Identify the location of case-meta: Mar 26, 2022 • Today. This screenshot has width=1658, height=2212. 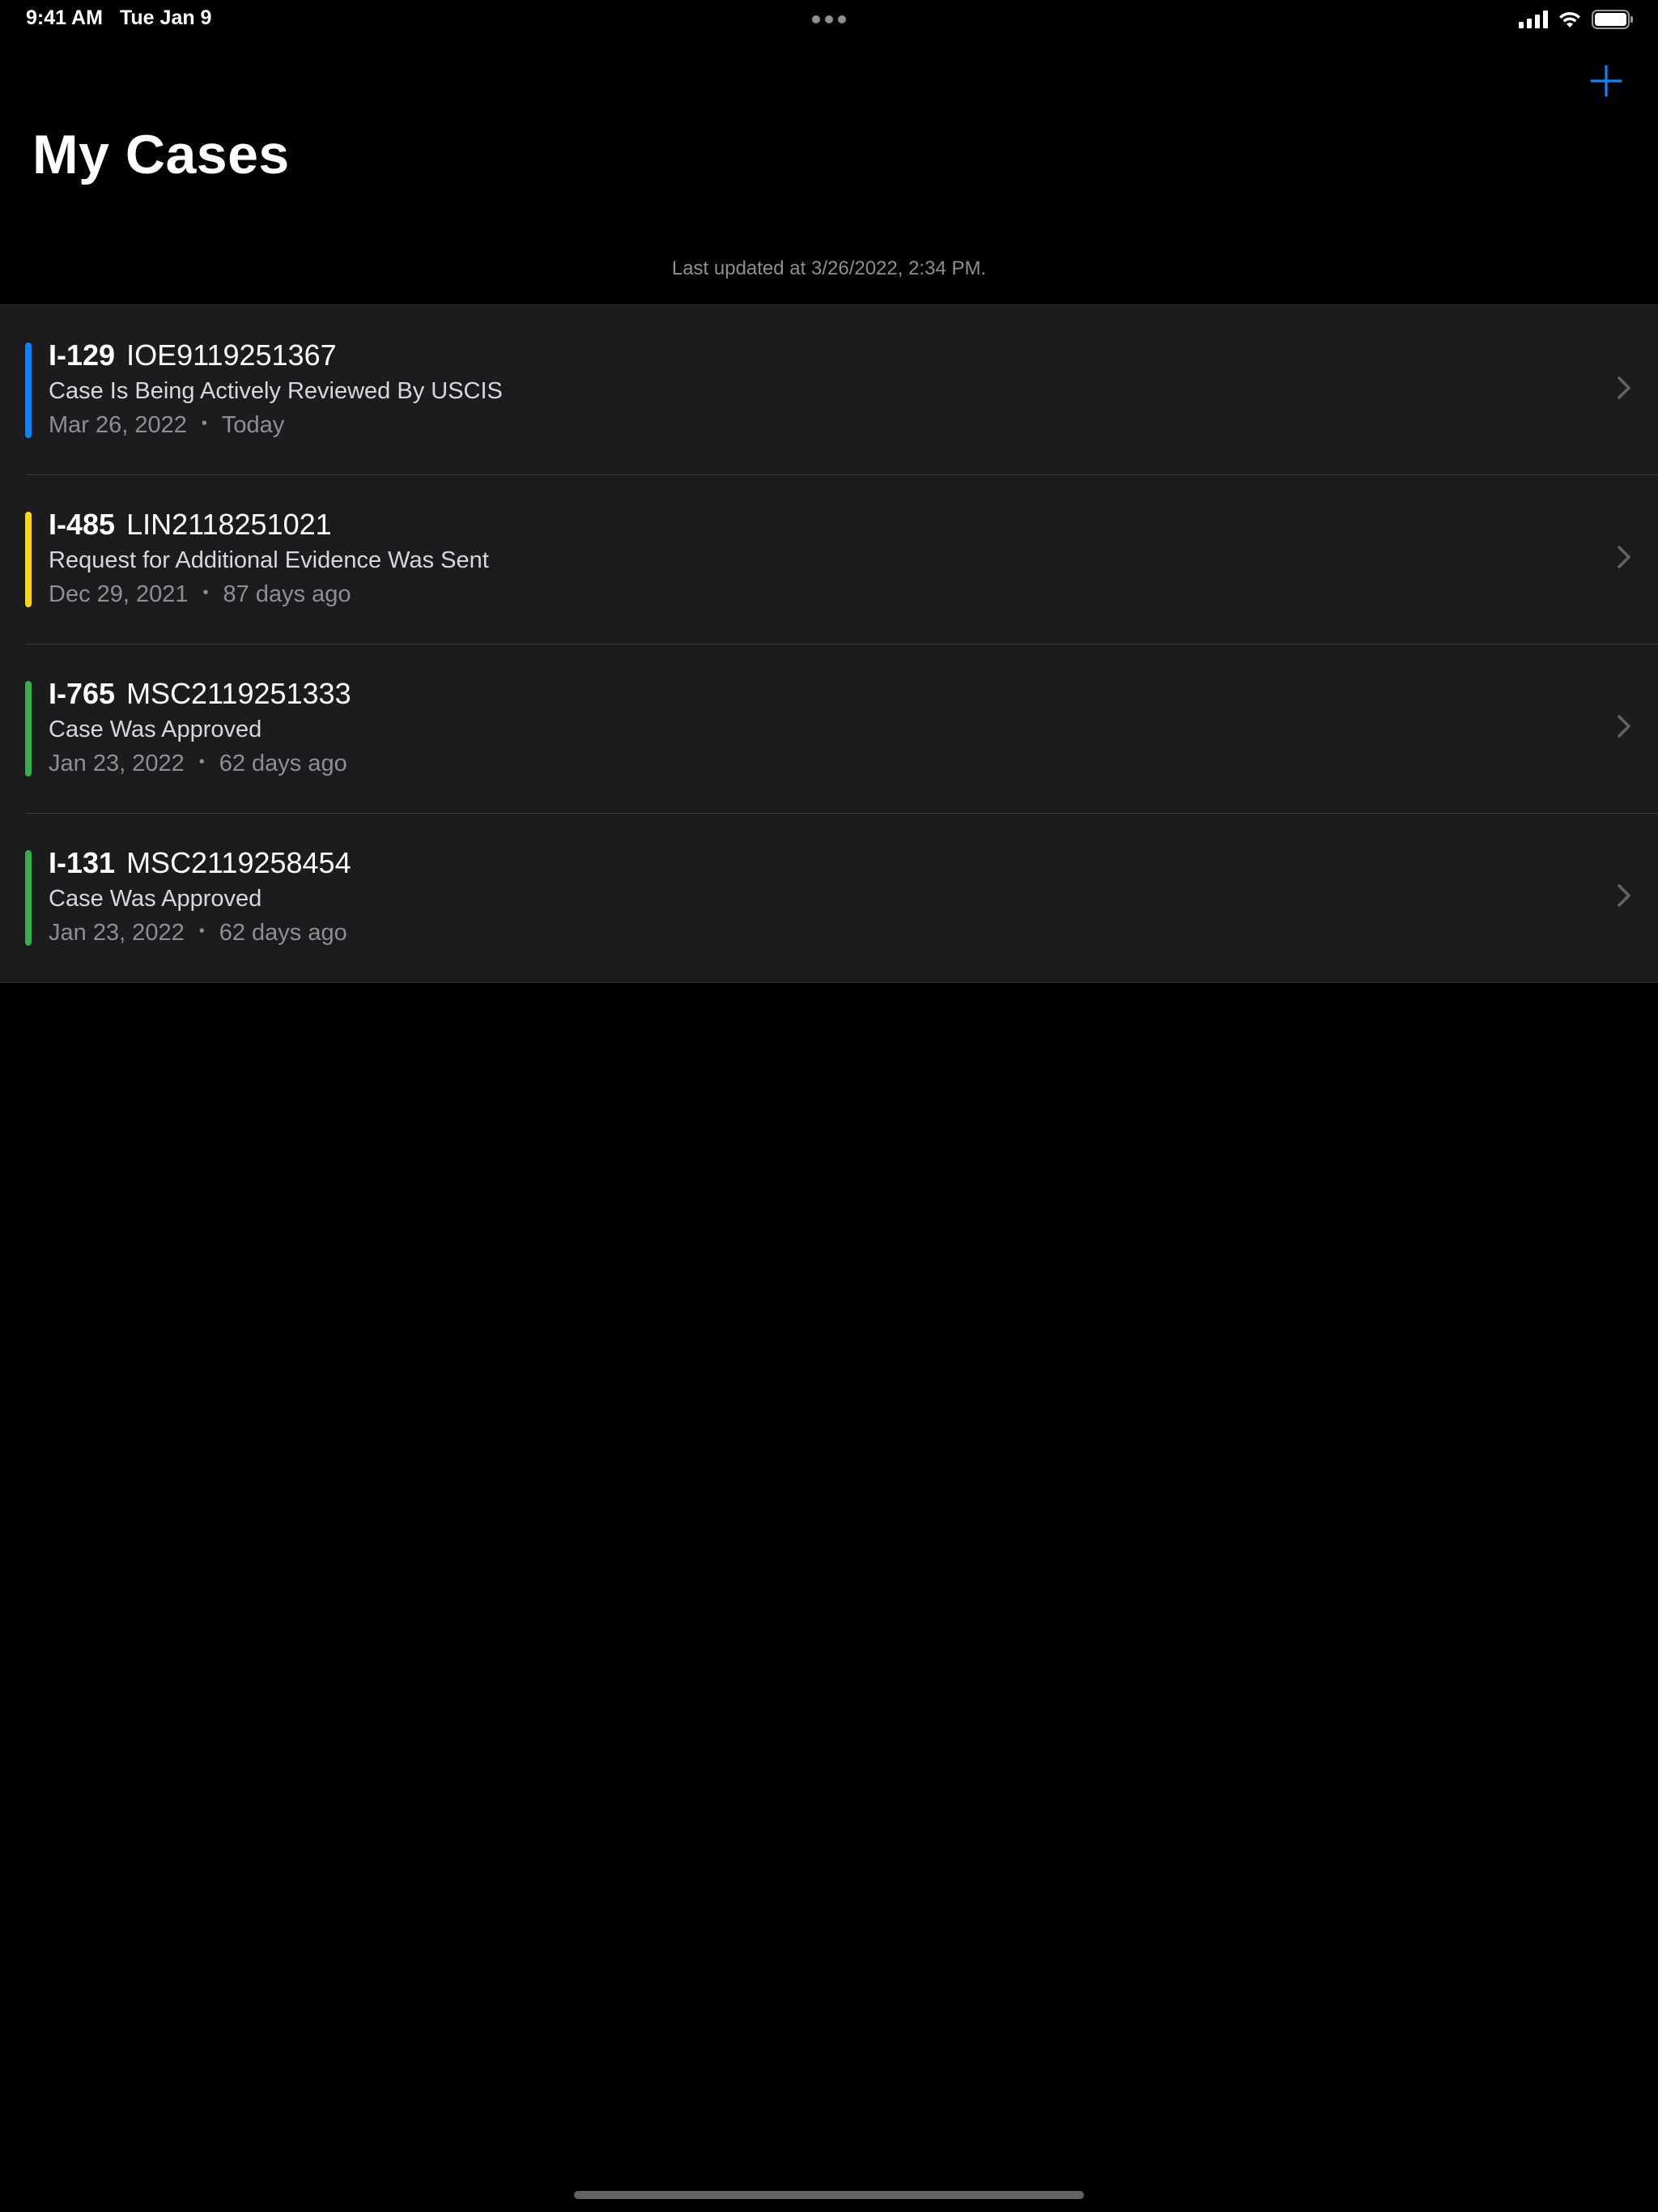
(166, 426).